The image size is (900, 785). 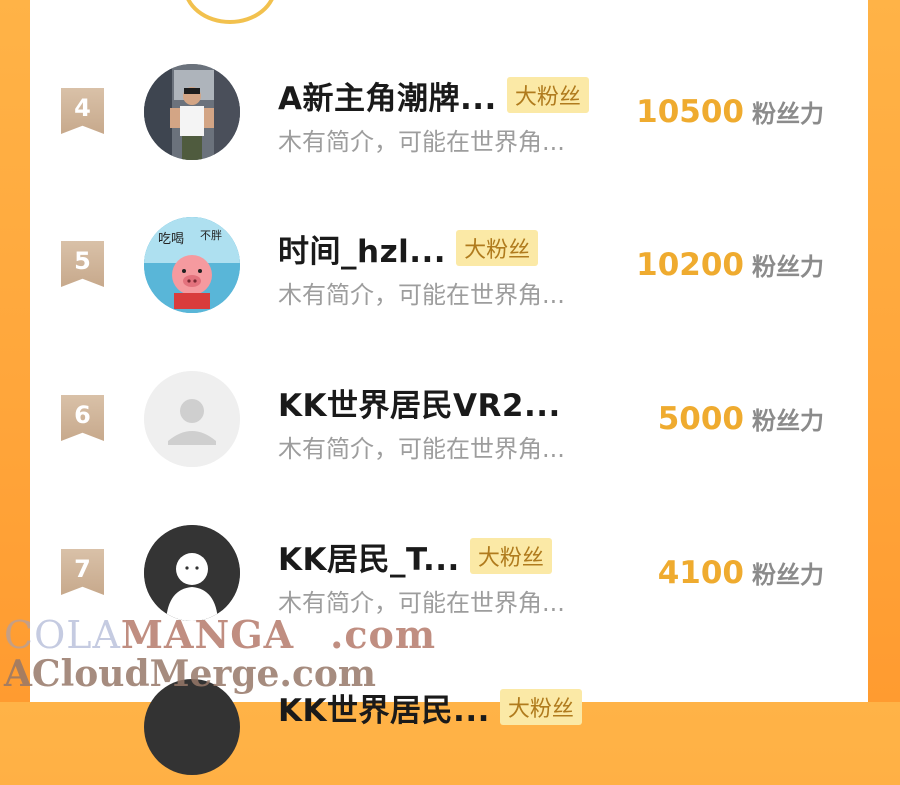 What do you see at coordinates (62, 635) in the screenshot?
I see `watermark-text: COLA` at bounding box center [62, 635].